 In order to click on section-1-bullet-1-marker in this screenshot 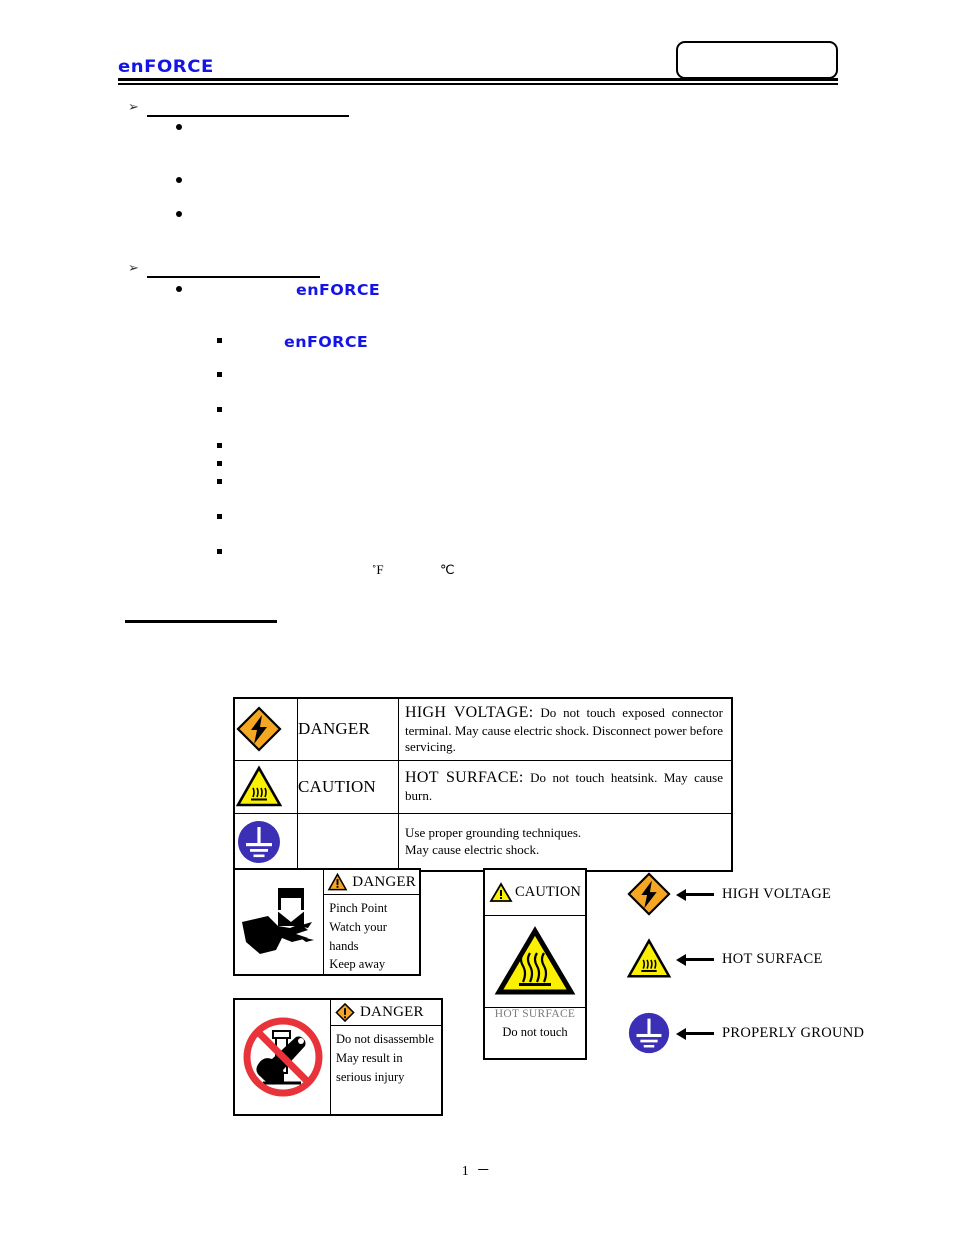, I will do `click(179, 127)`.